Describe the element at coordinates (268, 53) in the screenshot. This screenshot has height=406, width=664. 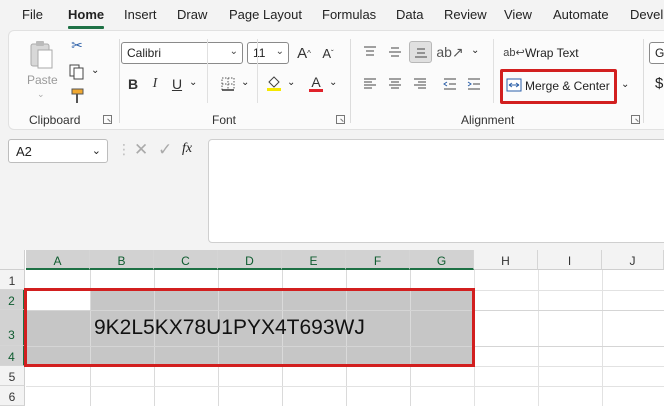
I see `font-size-combobox: 11 ⌄` at that location.